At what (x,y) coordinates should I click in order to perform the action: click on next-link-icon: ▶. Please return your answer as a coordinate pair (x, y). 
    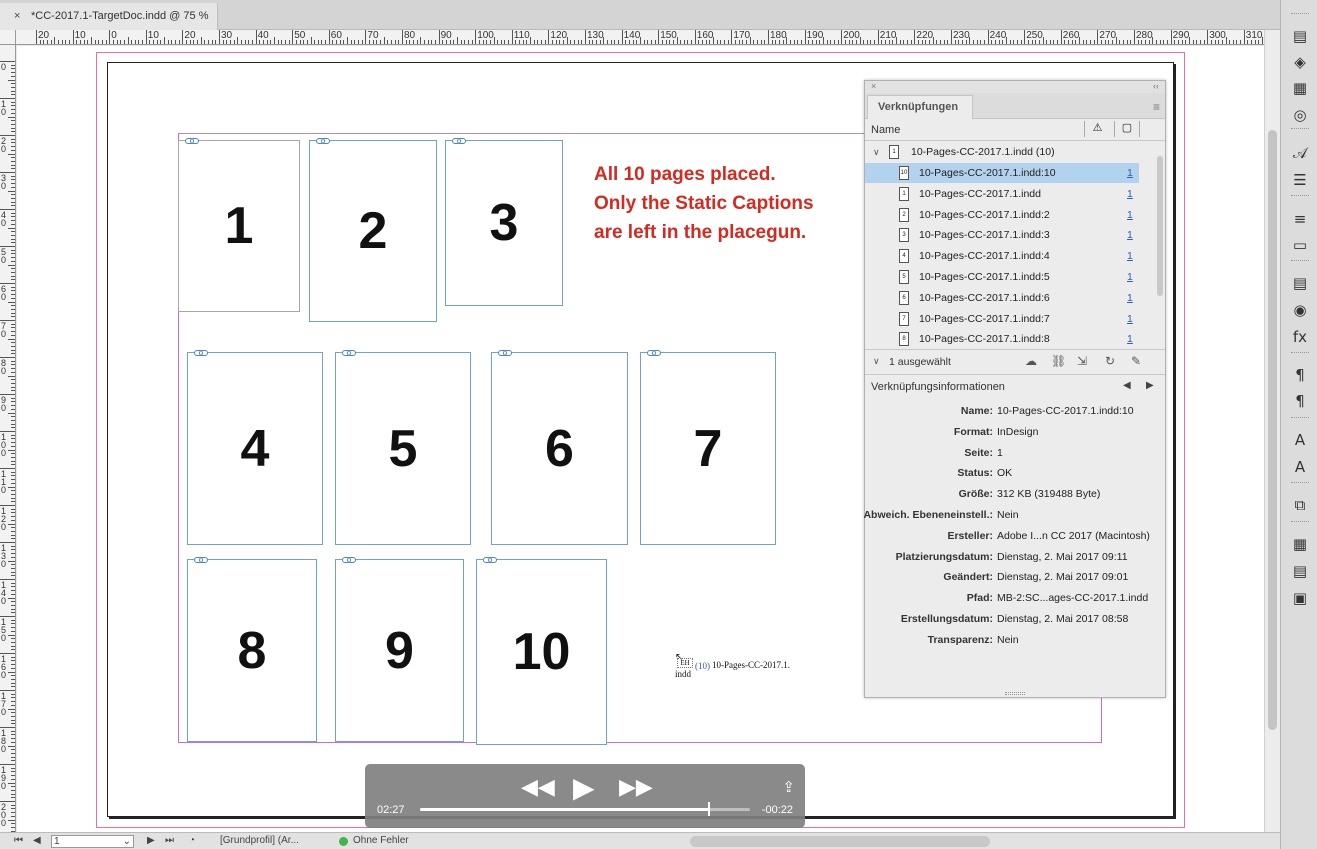
    Looking at the image, I should click on (1150, 385).